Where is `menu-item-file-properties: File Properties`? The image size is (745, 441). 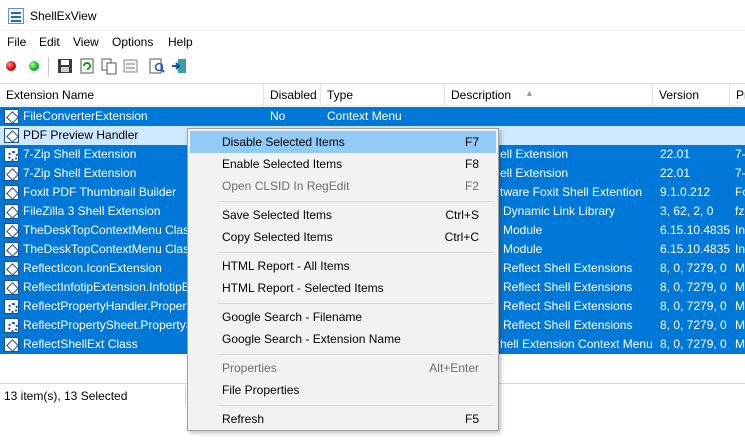
menu-item-file-properties: File Properties is located at coordinates (343, 390).